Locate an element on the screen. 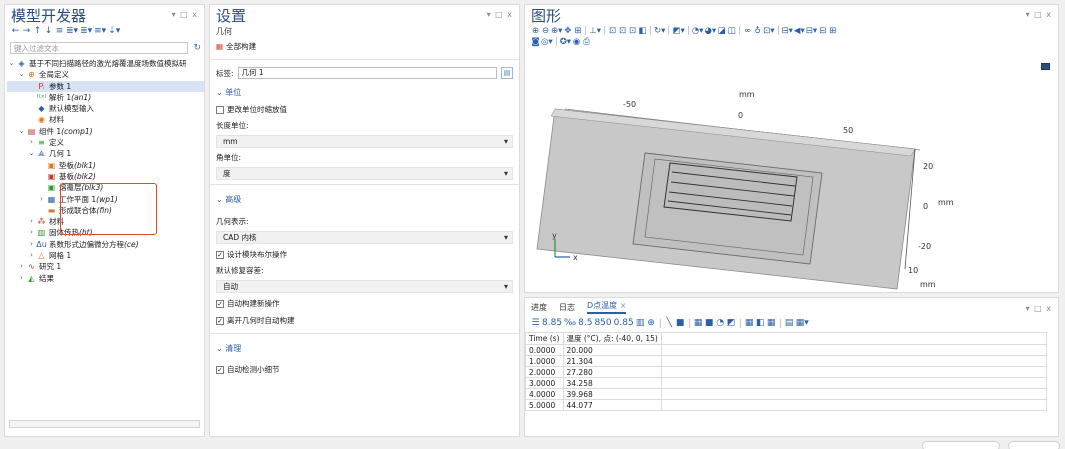 The image size is (1065, 449). toolbar-tool-icon: ⊥▾ is located at coordinates (595, 31).